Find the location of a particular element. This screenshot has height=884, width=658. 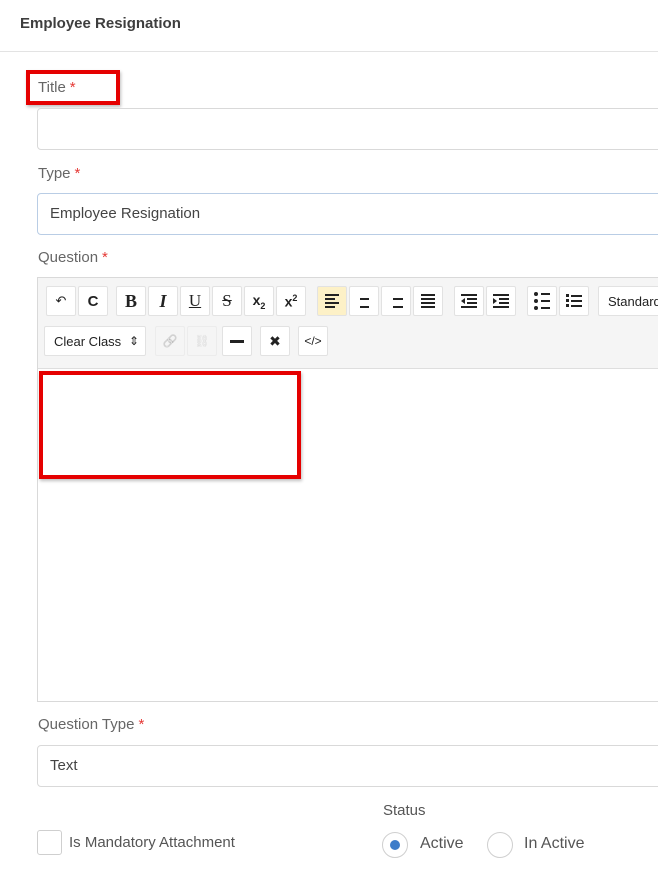

source-code-icon: </> is located at coordinates (313, 341).